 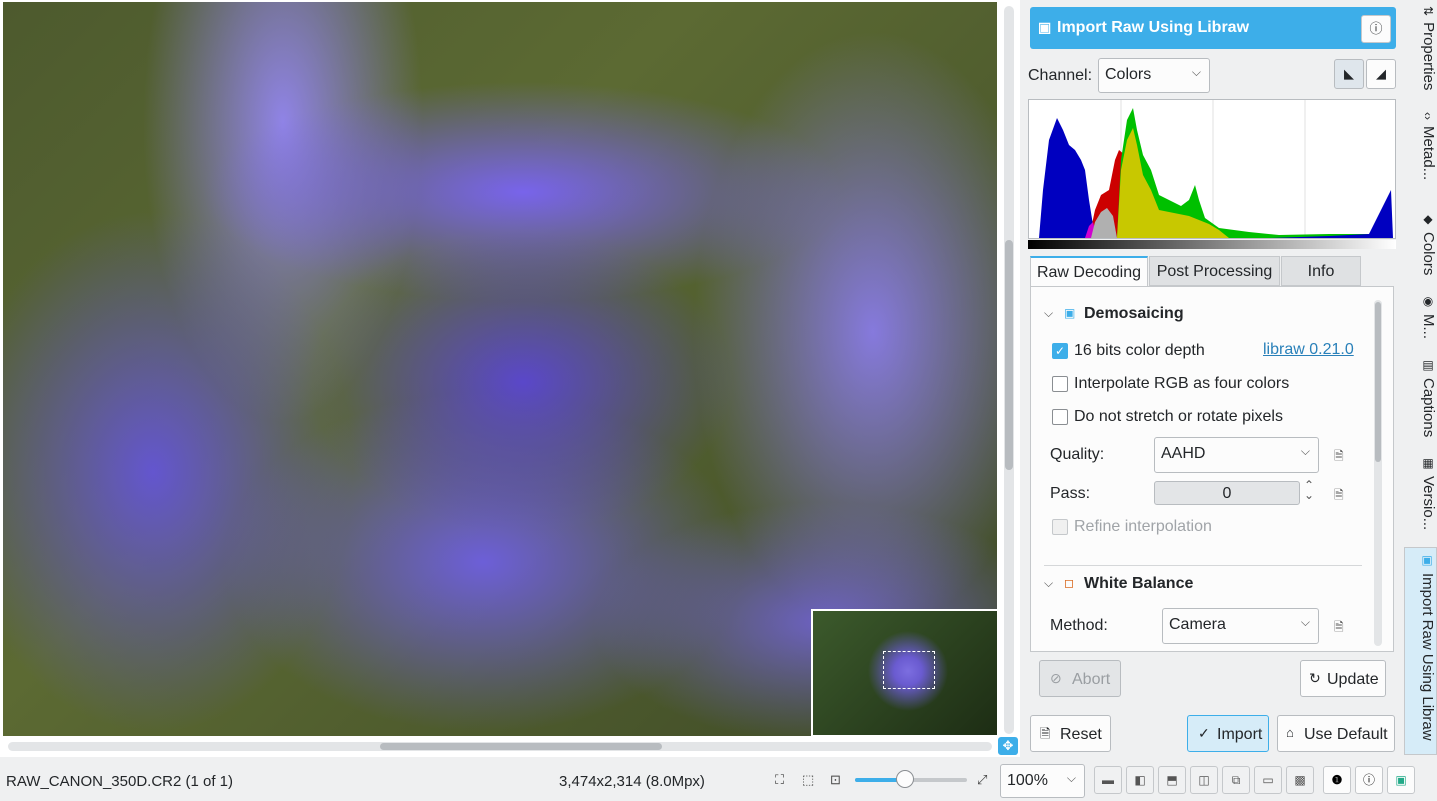 I want to click on pass-value: 0, so click(x=1227, y=493).